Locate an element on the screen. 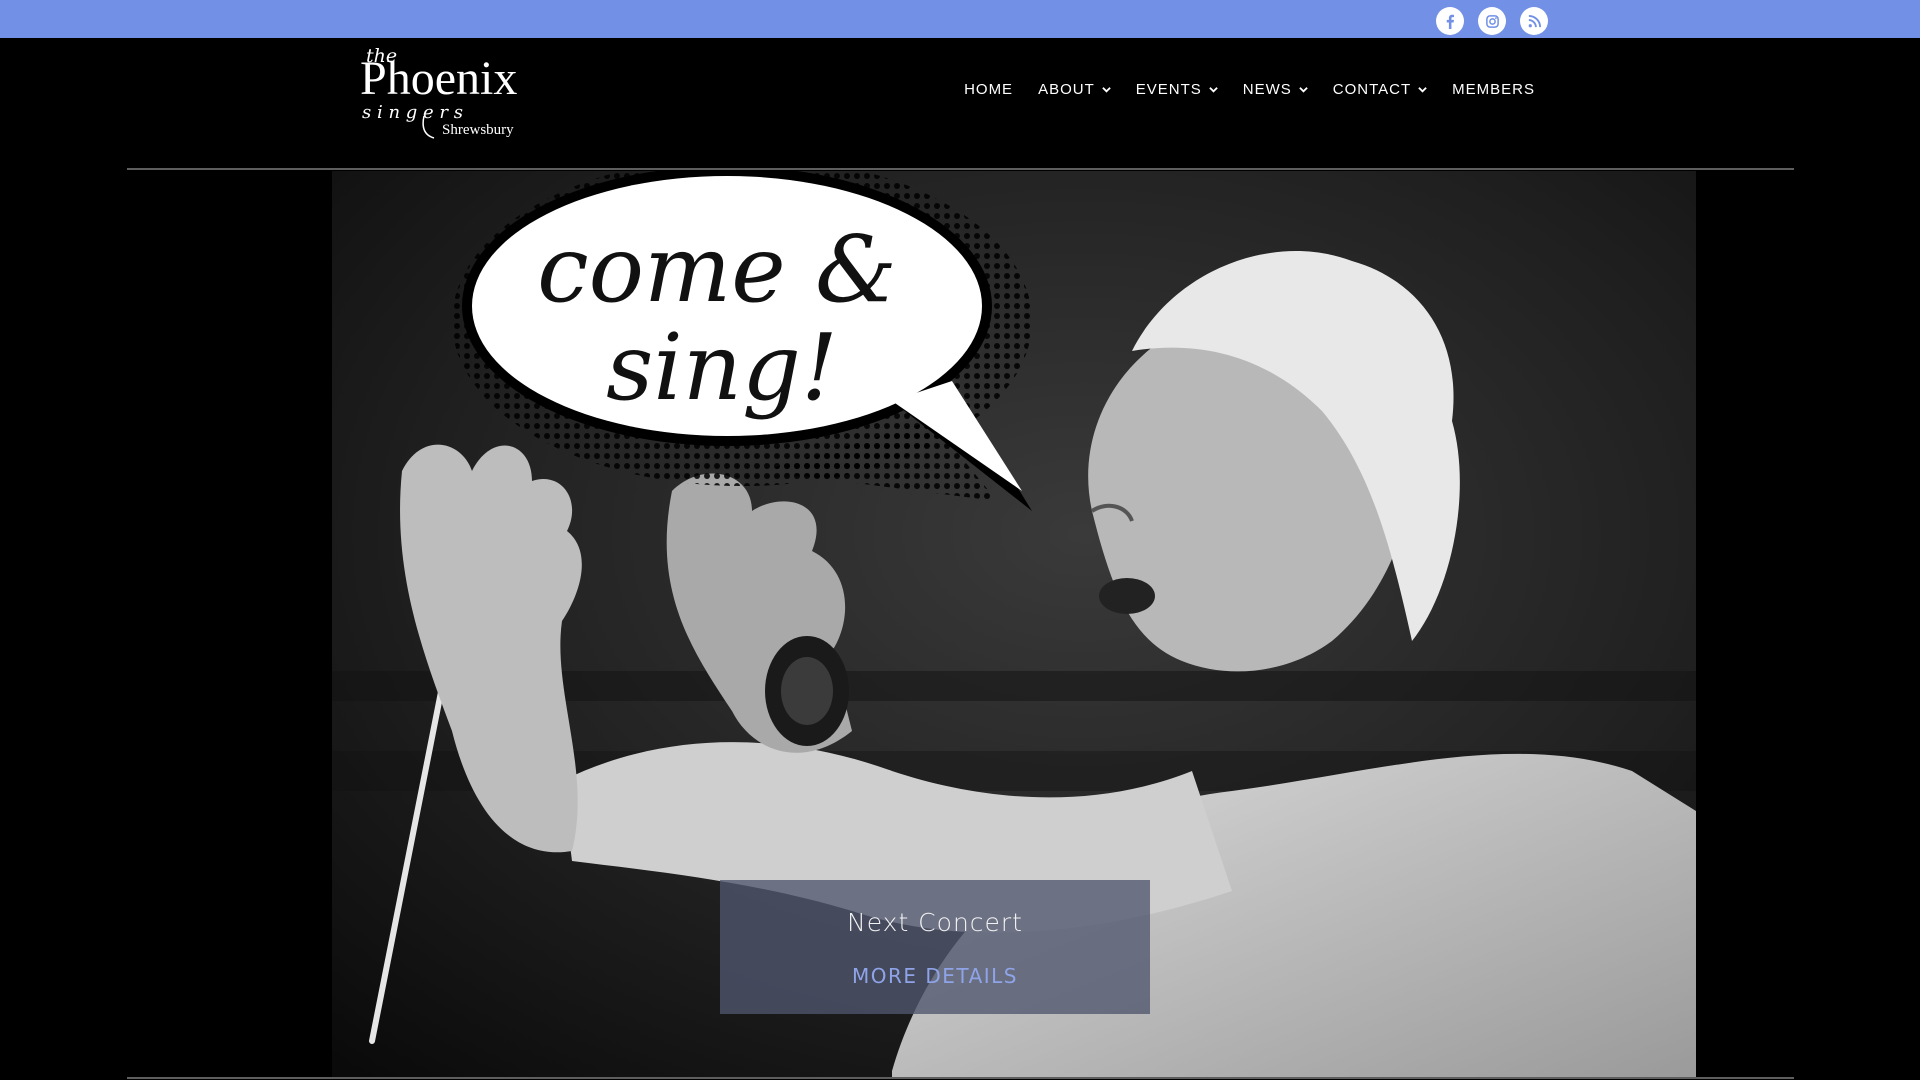 Image resolution: width=1920 pixels, height=1080 pixels. phoenix-singers-logo: the Phoenix s i n g e r s Shrewsbury is located at coordinates (438, 92).